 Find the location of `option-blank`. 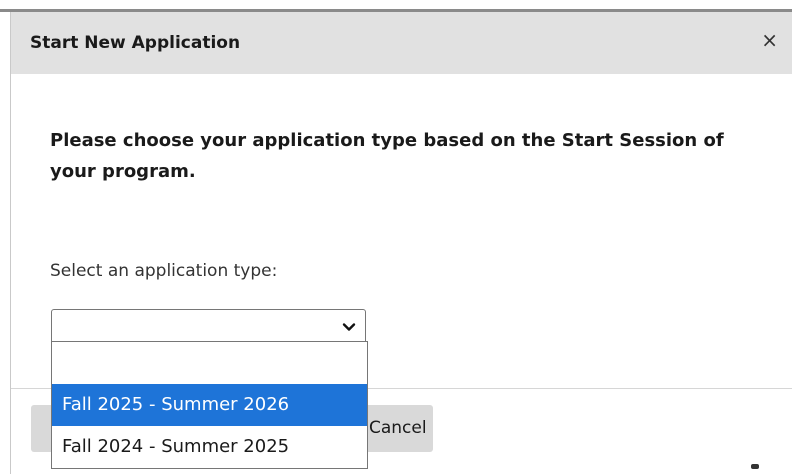

option-blank is located at coordinates (209, 363).